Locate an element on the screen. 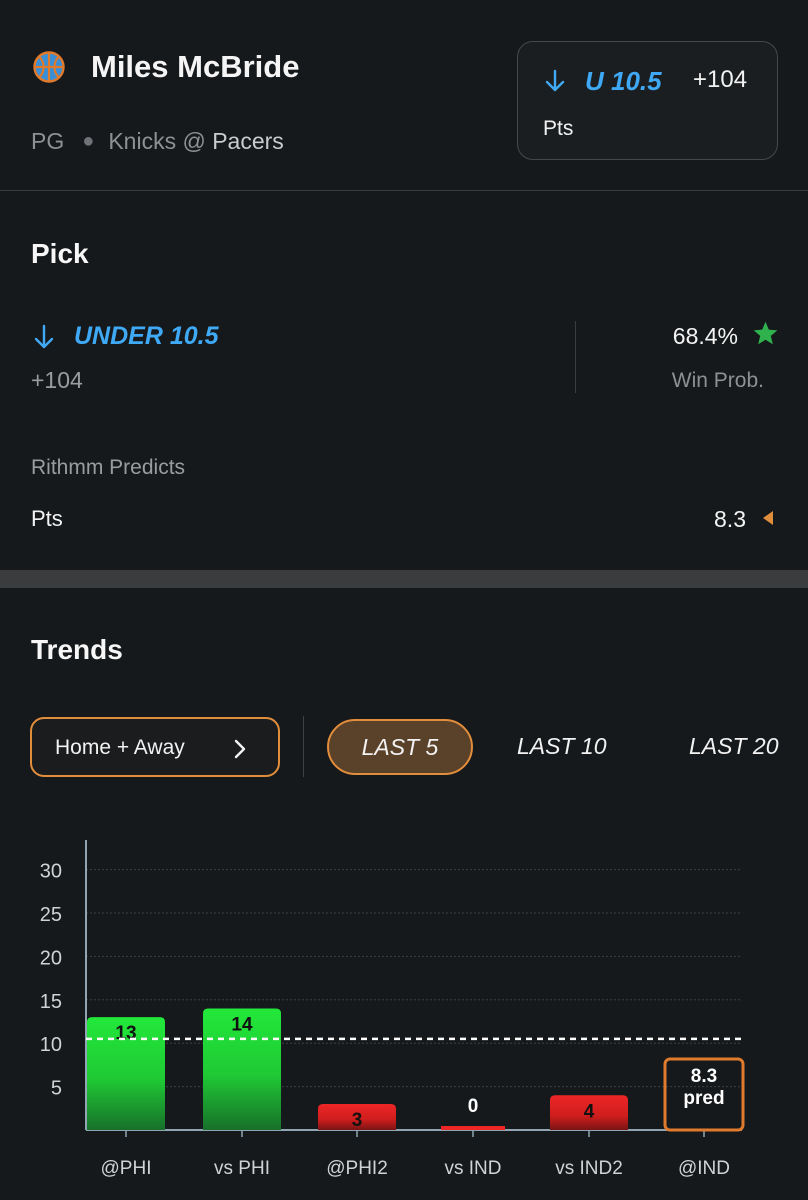  x-tick-label: @PHI is located at coordinates (126, 1168).